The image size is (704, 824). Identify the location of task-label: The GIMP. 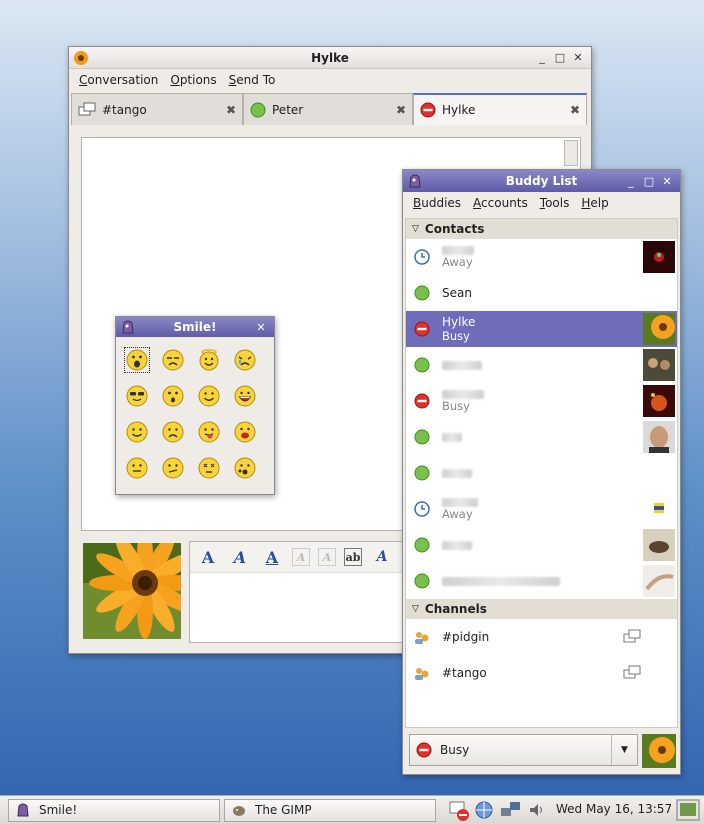
(283, 810).